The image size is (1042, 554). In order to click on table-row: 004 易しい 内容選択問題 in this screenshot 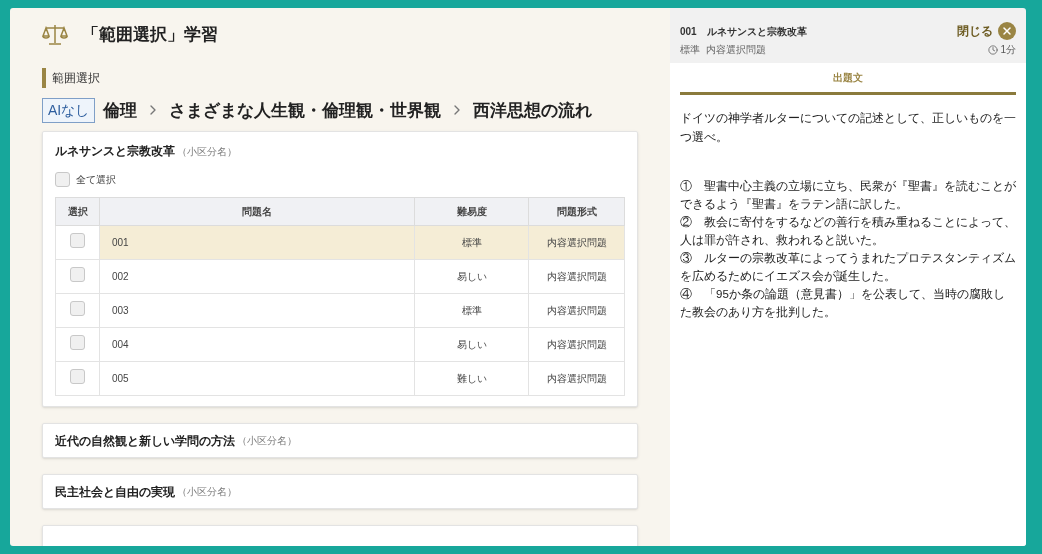, I will do `click(340, 344)`.